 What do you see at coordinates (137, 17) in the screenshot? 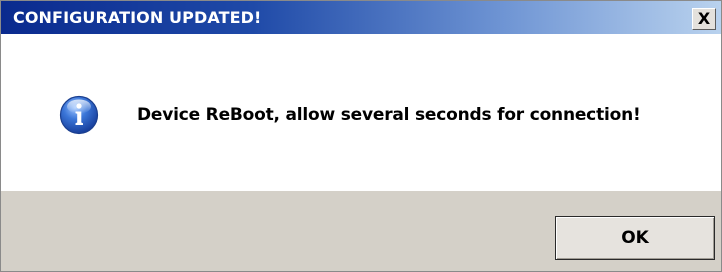
I see `dialog-title: CONFIGURATION UPDATED!` at bounding box center [137, 17].